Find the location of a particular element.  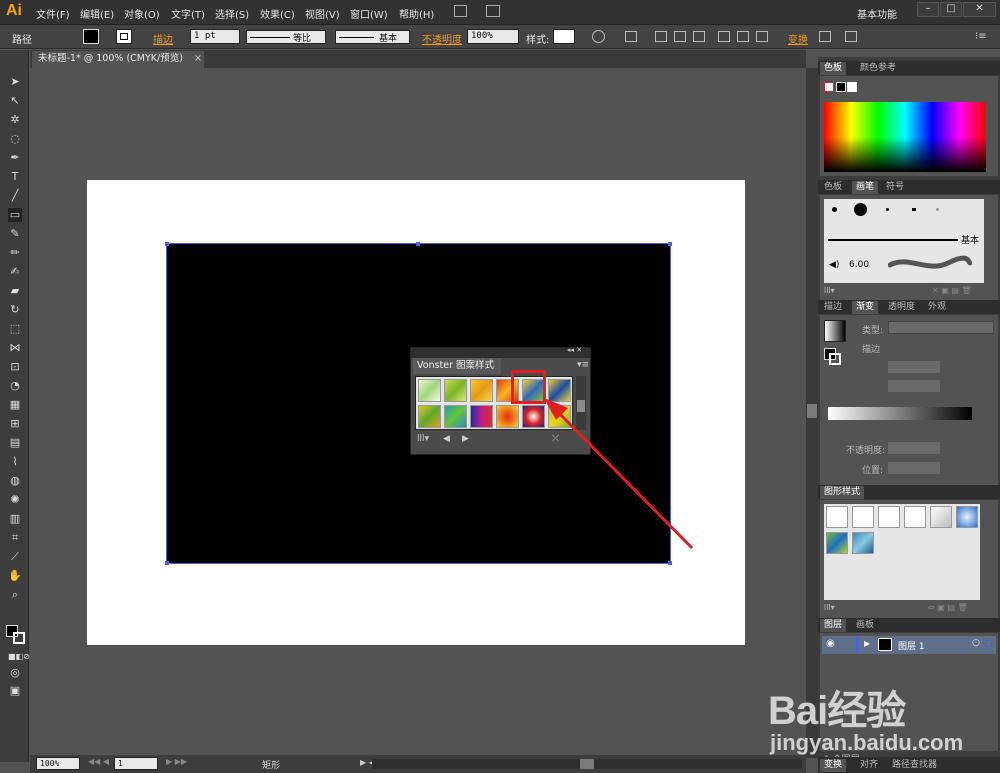

tab-gradient: 渐变 is located at coordinates (865, 307).